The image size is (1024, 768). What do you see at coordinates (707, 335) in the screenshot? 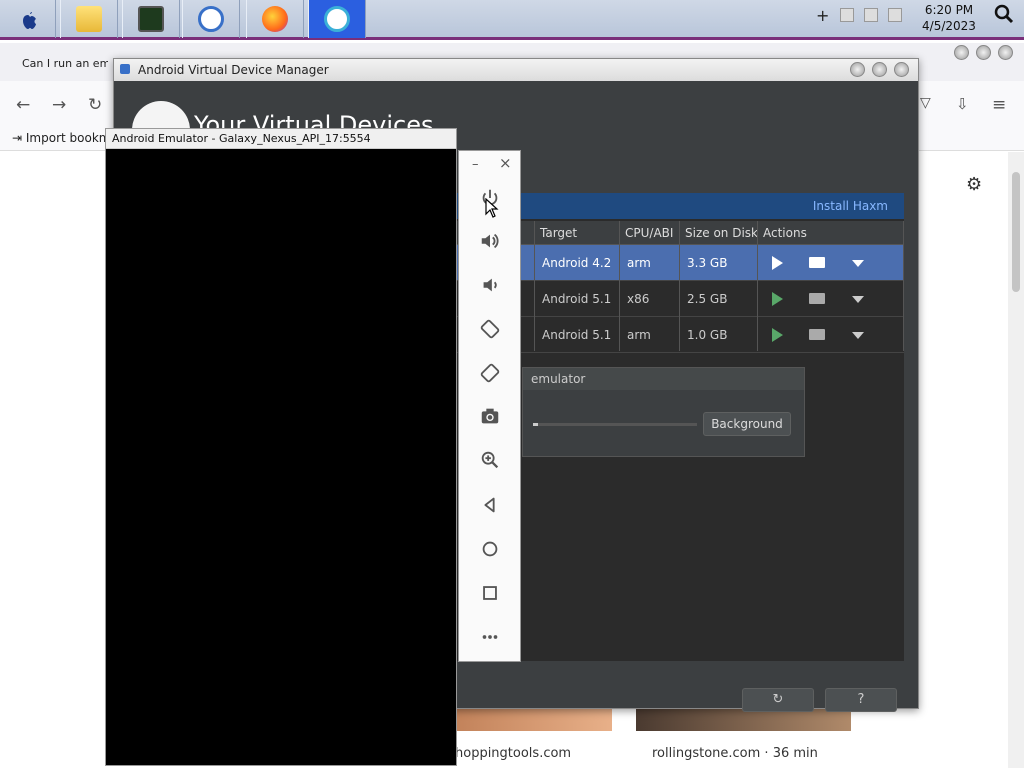
I see `row-size: 1.0 GB` at bounding box center [707, 335].